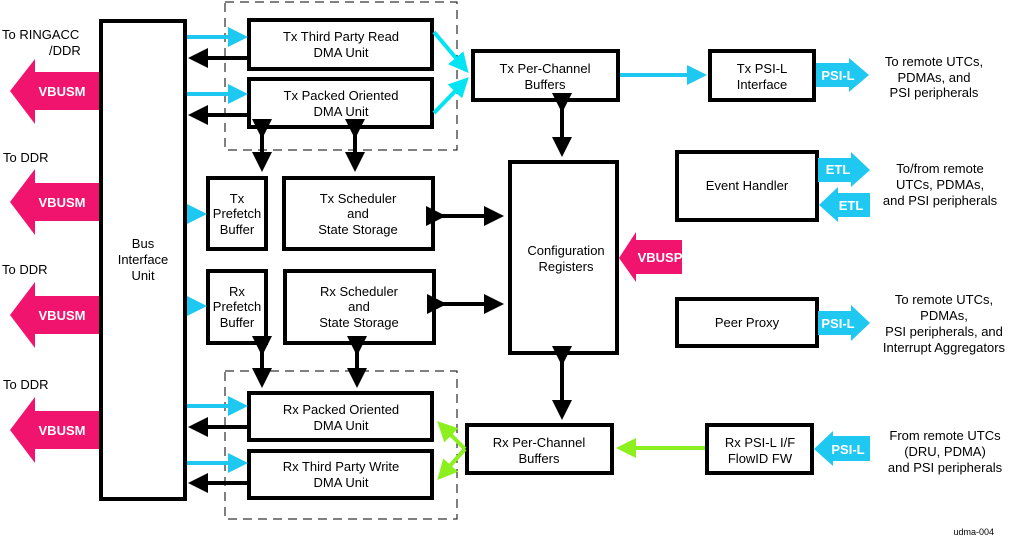 The height and width of the screenshot is (539, 1010). Describe the element at coordinates (539, 442) in the screenshot. I see `block-label: Rx Per-Channel` at that location.